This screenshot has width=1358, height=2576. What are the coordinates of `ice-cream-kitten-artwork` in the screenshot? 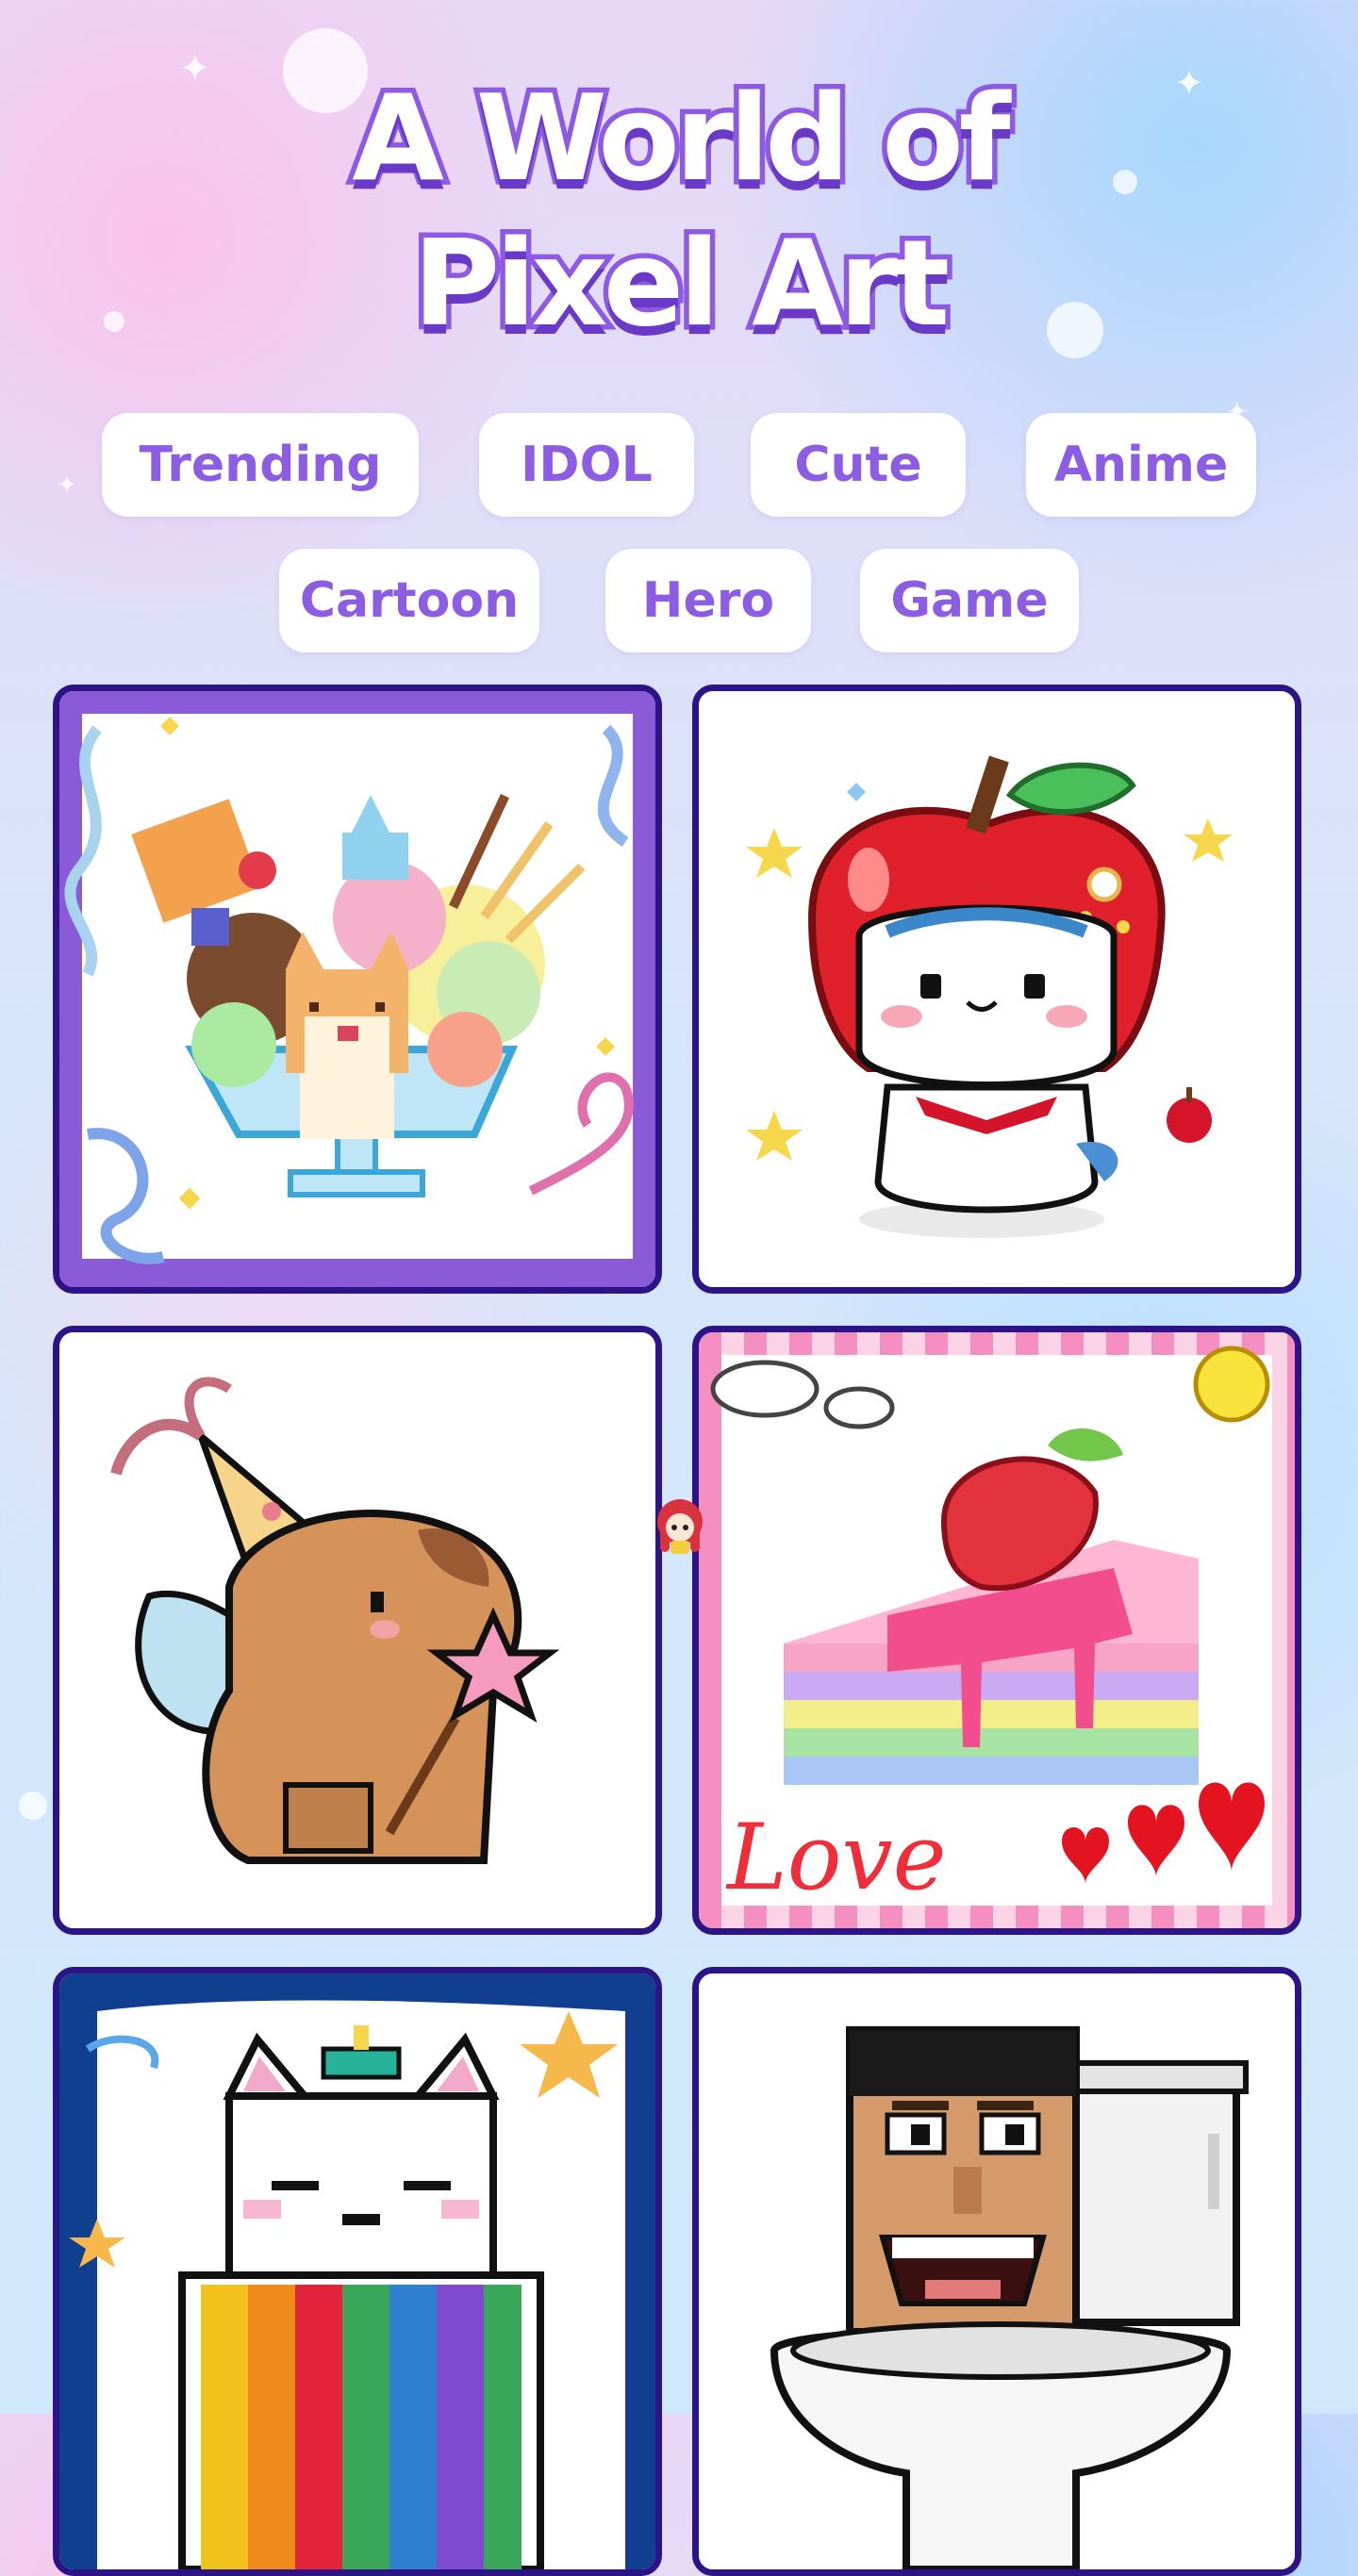 It's located at (357, 989).